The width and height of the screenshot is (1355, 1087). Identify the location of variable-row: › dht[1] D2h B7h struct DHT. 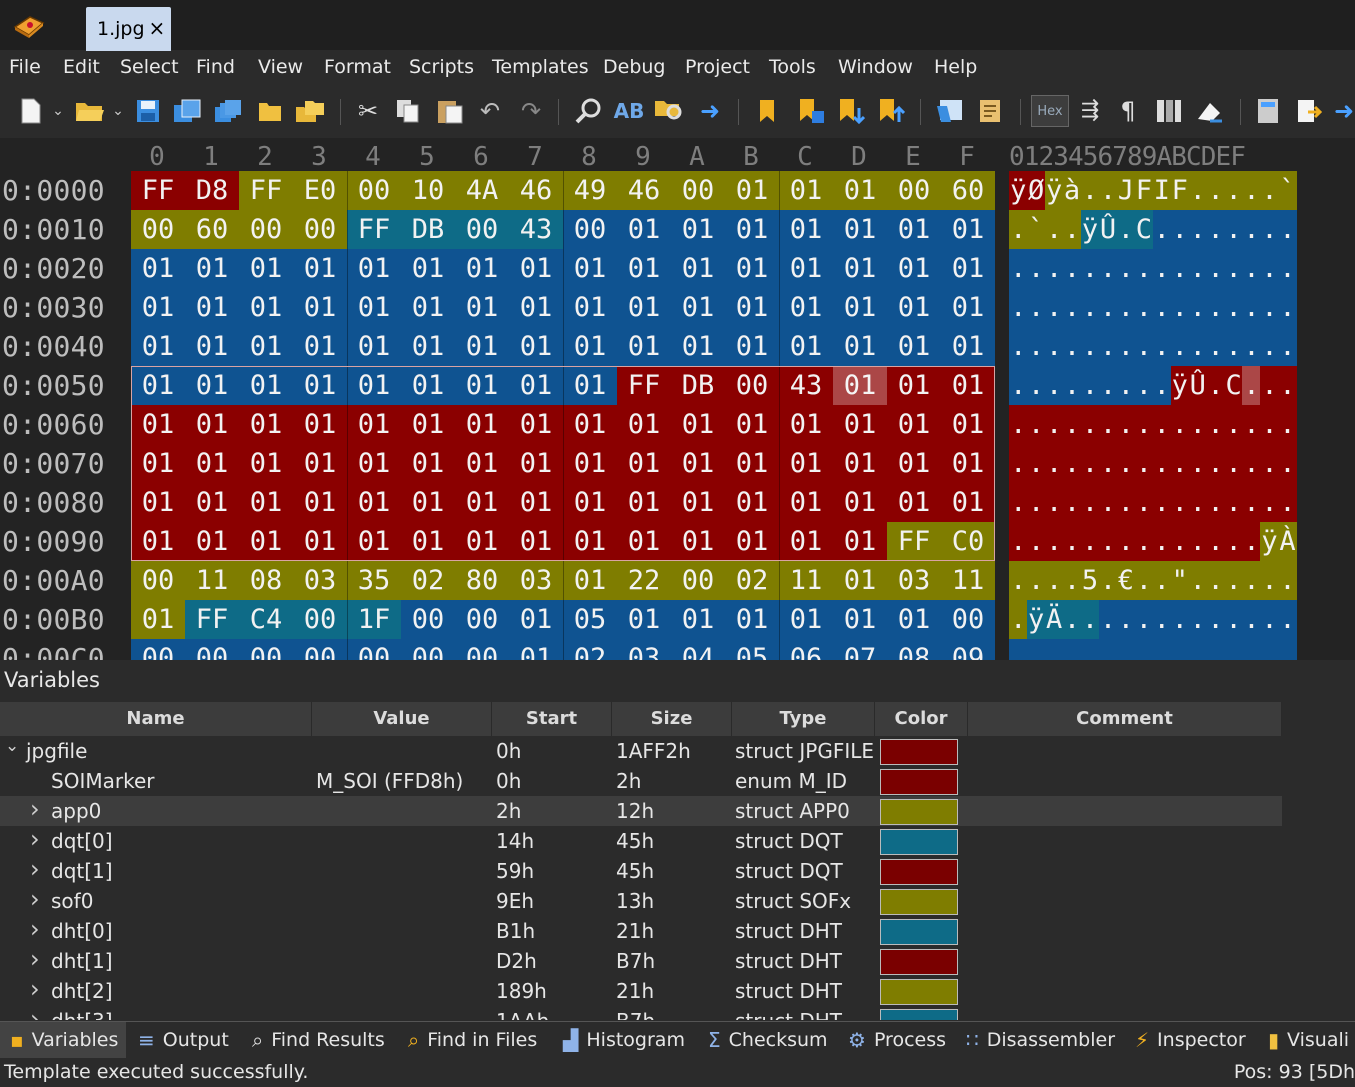
(641, 960).